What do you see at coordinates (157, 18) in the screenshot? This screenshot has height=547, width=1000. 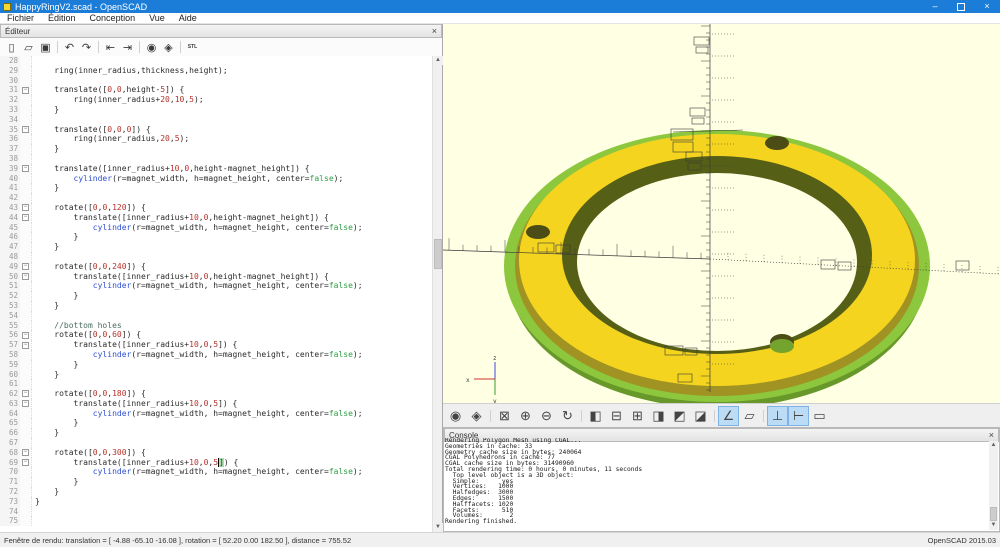 I see `menu-item-vue: Vue` at bounding box center [157, 18].